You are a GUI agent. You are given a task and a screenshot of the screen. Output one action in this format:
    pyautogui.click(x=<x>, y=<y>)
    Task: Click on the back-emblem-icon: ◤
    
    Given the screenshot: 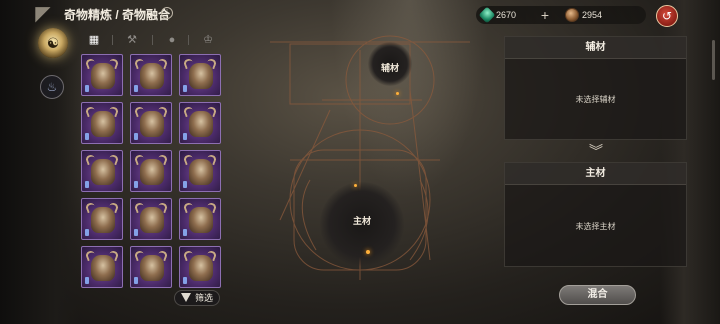 What is the action you would take?
    pyautogui.click(x=43, y=14)
    